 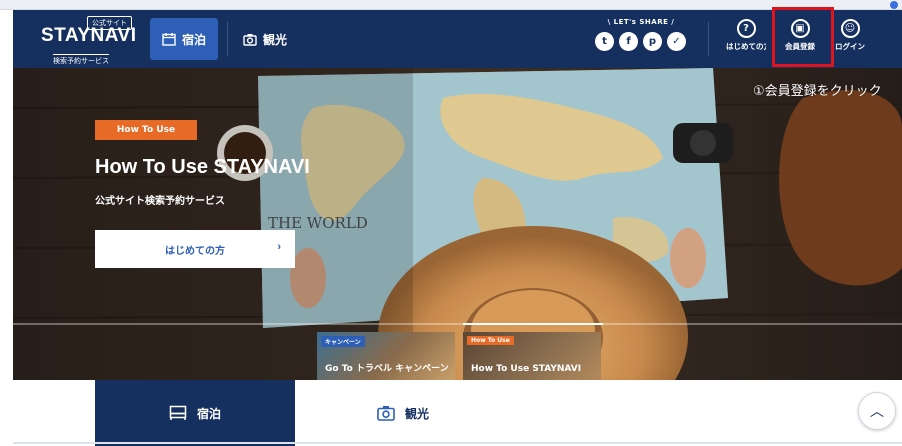 What do you see at coordinates (532, 356) in the screenshot?
I see `slide-thumb-howto: How To Use How To Use STAYNAVI` at bounding box center [532, 356].